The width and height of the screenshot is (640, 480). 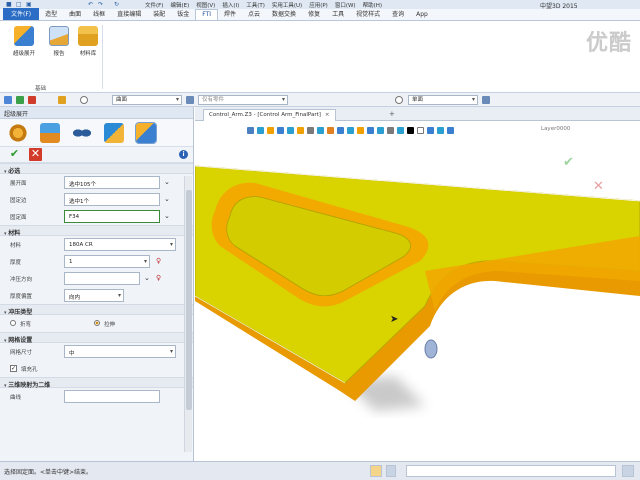 What do you see at coordinates (158, 261) in the screenshot?
I see `variable-icon: ♀` at bounding box center [158, 261].